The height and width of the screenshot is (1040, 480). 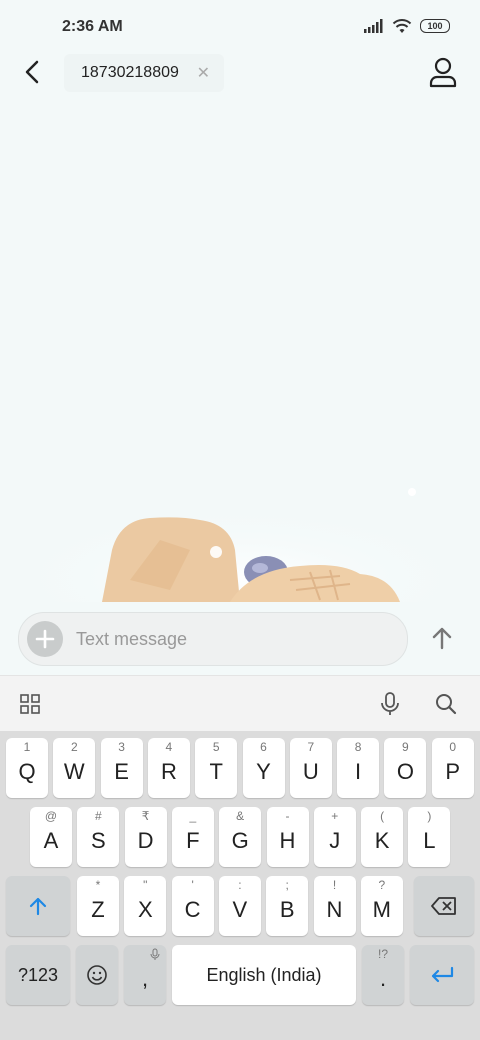 I want to click on shift-arrow-icon, so click(x=38, y=906).